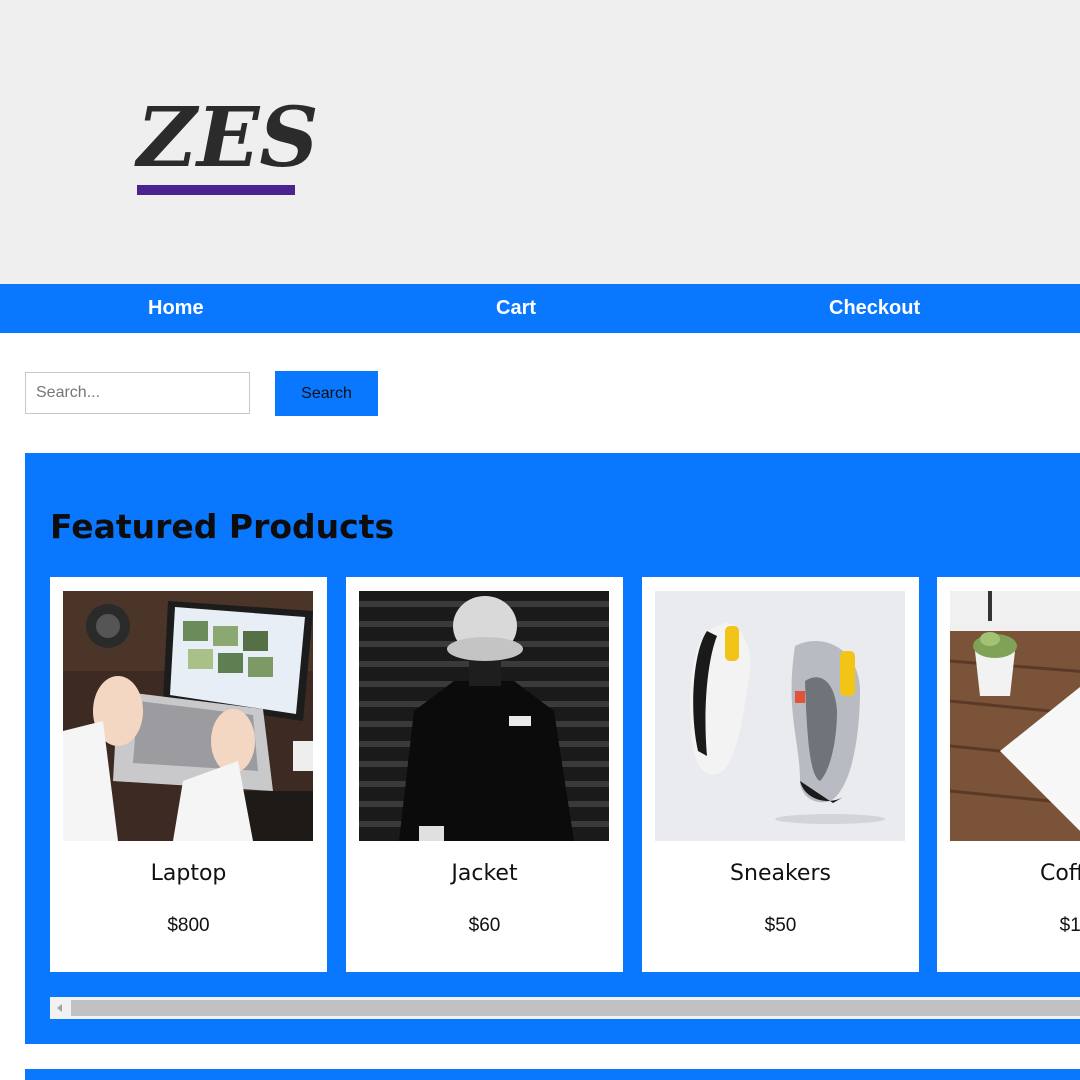  I want to click on product-card-jacket: Jacket $60, so click(484, 774).